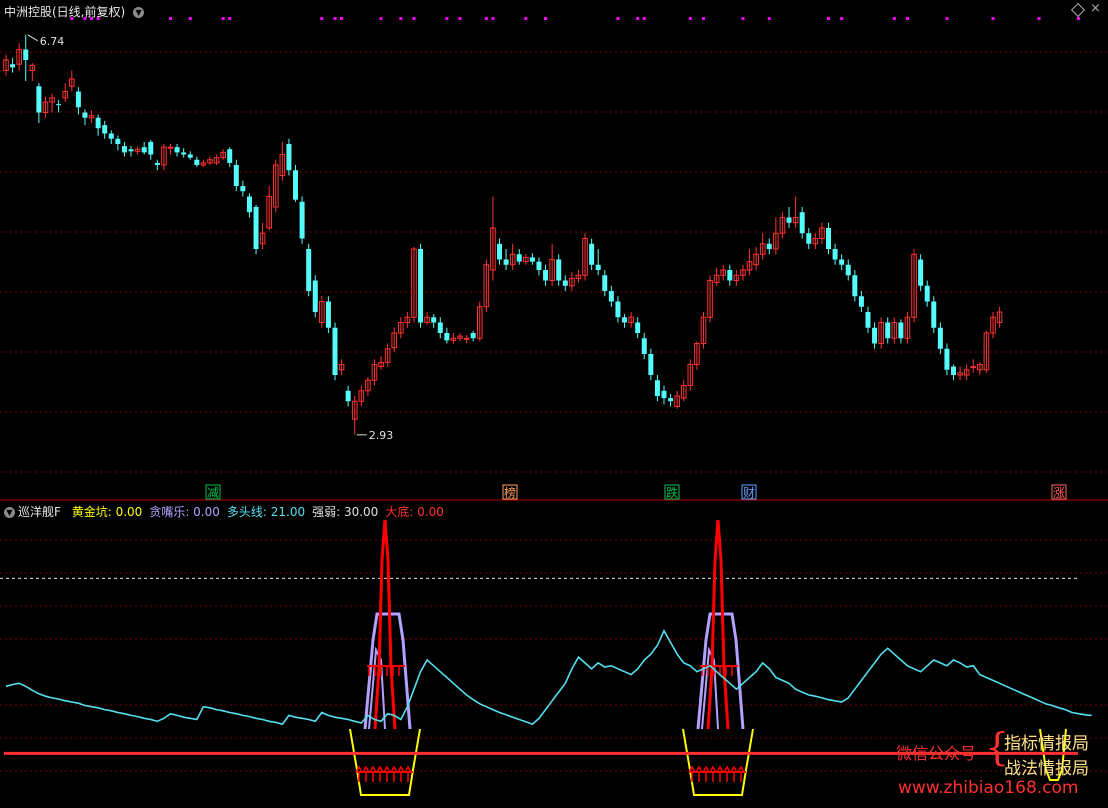 The image size is (1108, 808). What do you see at coordinates (718, 624) in the screenshot?
I see `bottom-line` at bounding box center [718, 624].